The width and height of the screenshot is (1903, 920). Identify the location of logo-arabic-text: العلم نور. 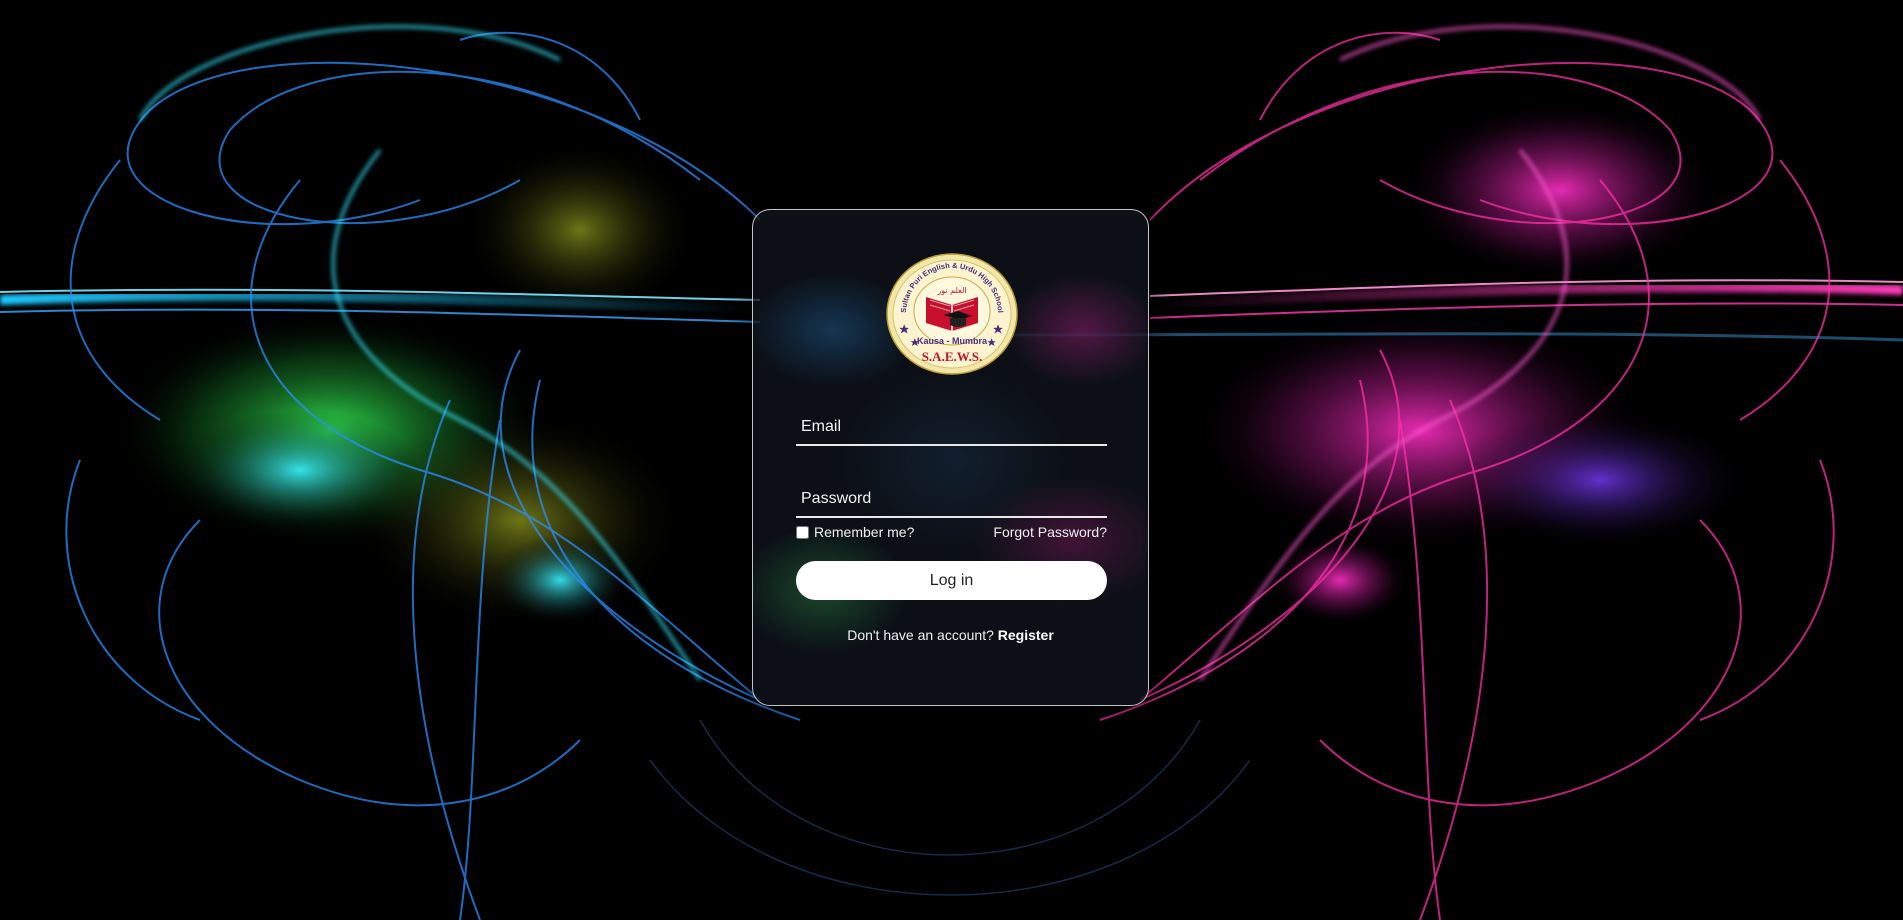
(951, 290).